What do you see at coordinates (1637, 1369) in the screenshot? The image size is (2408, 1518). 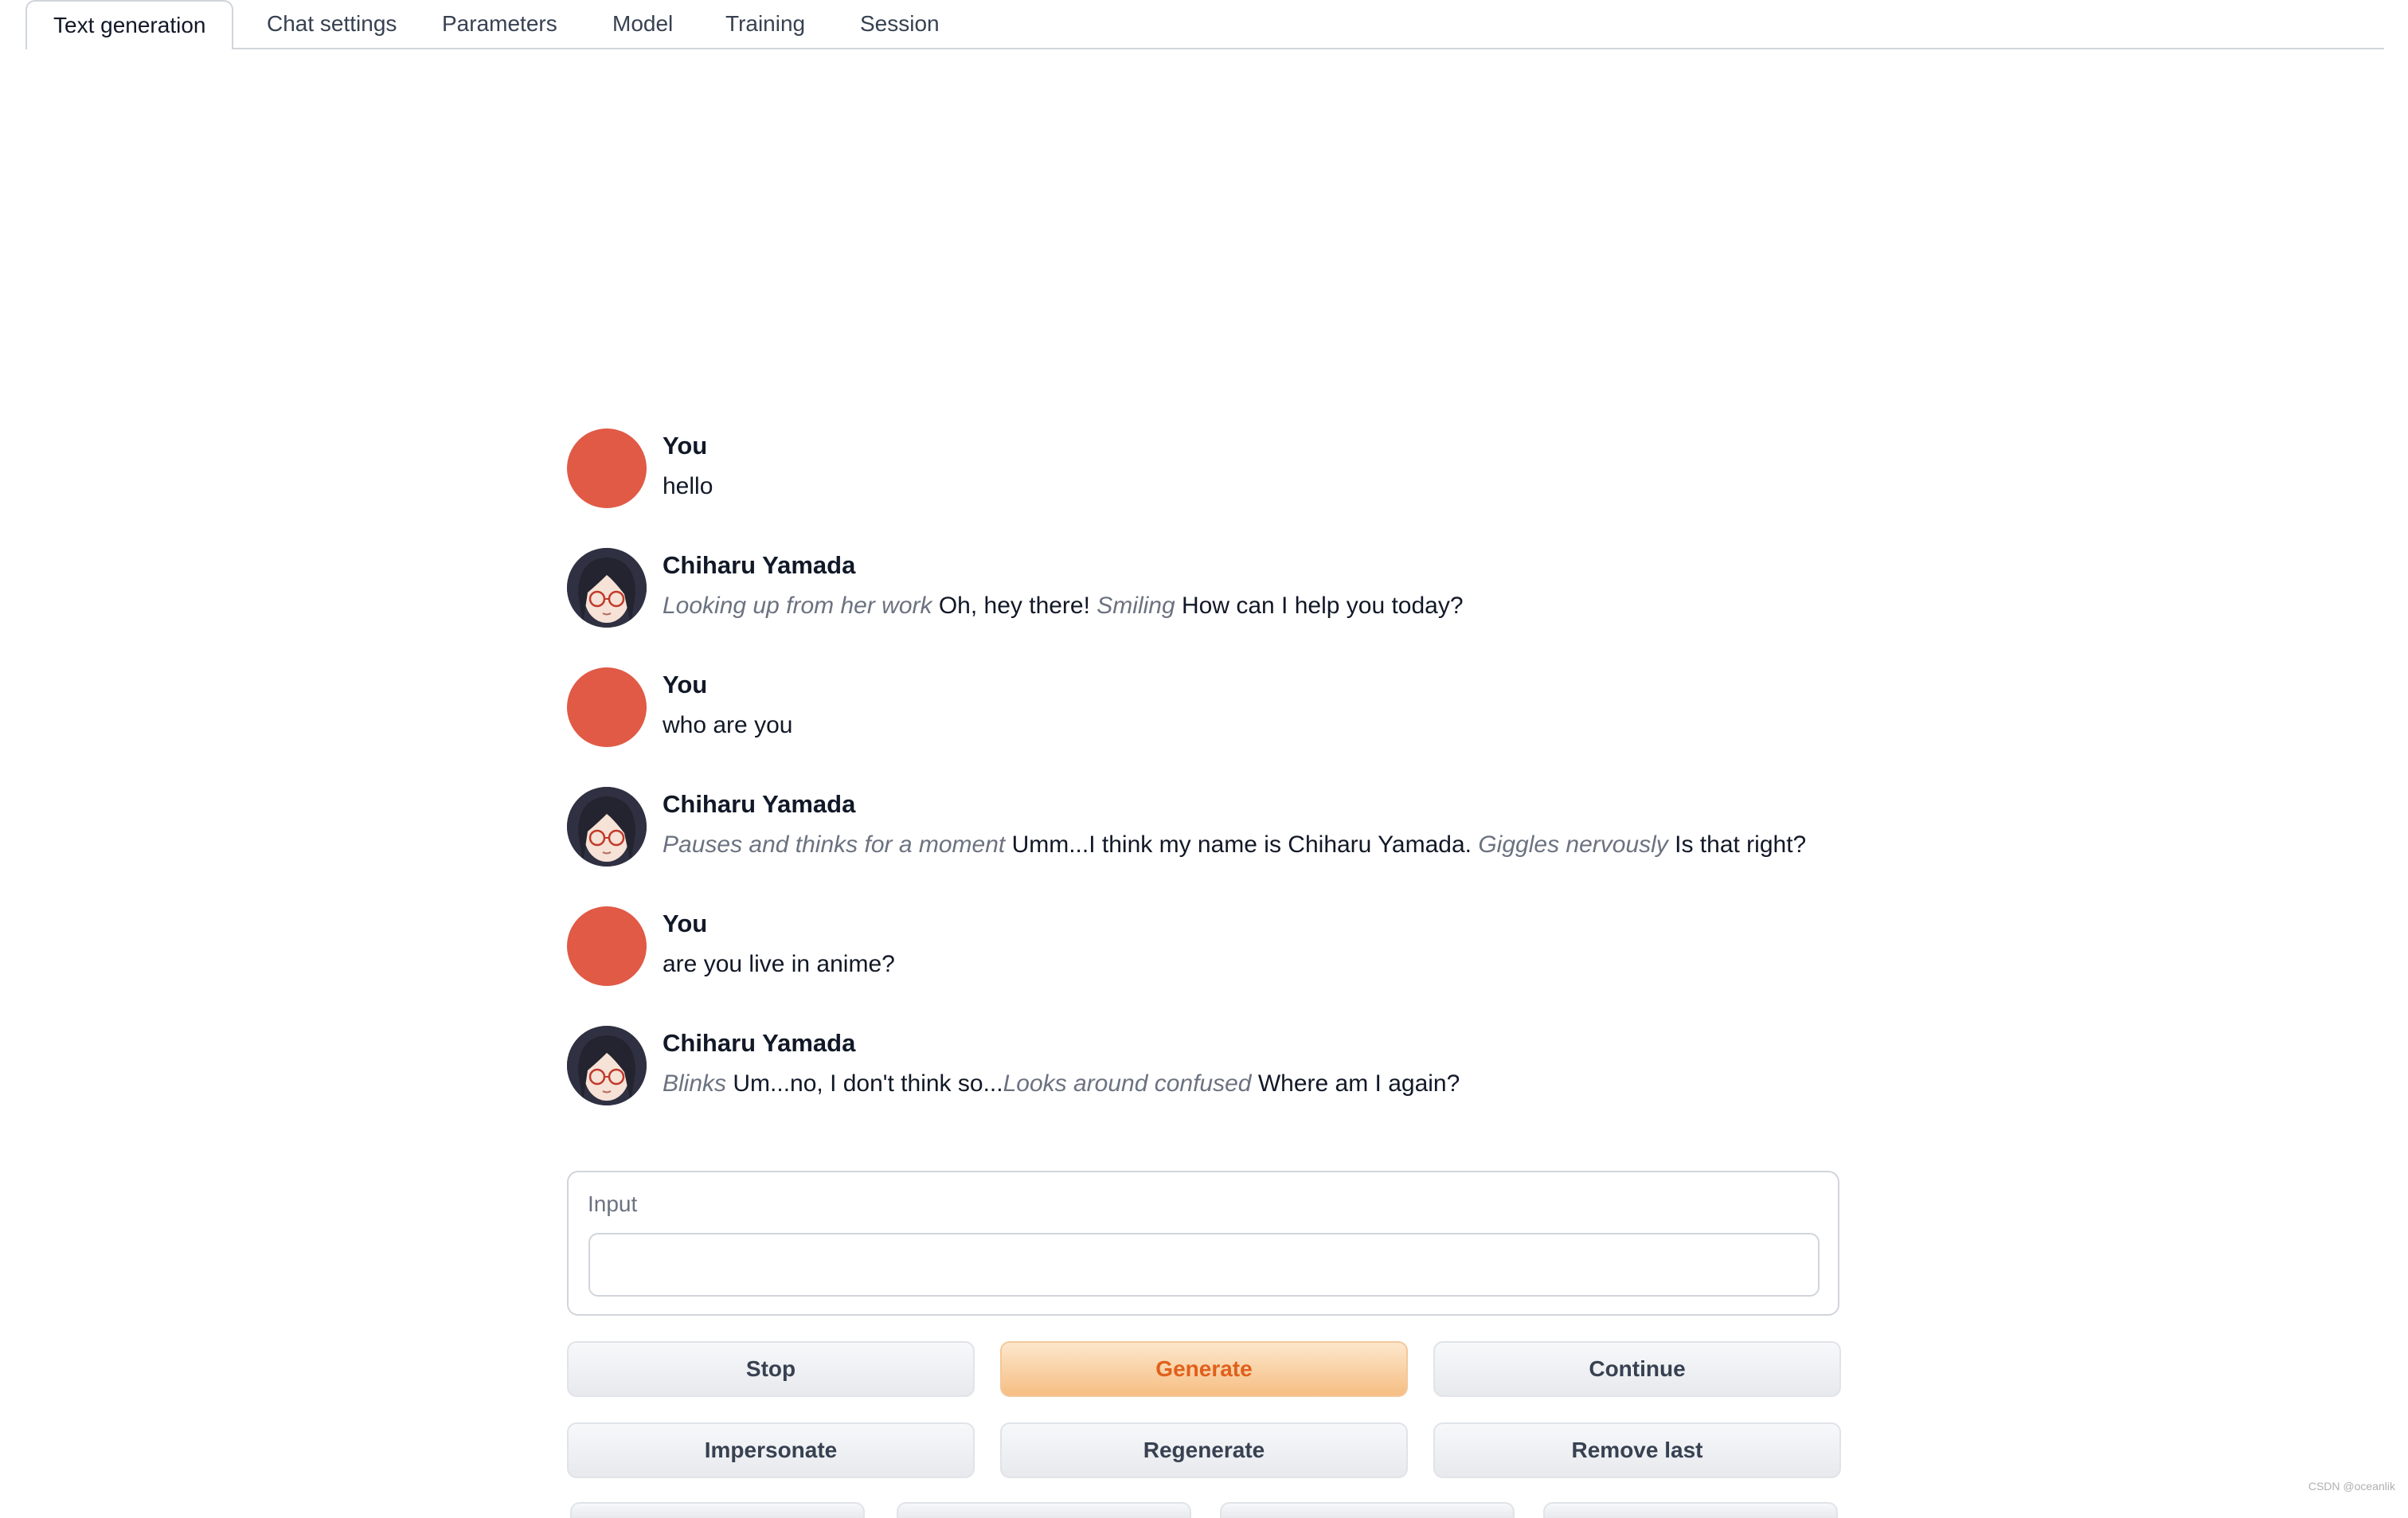 I see `continue-button: Continue` at bounding box center [1637, 1369].